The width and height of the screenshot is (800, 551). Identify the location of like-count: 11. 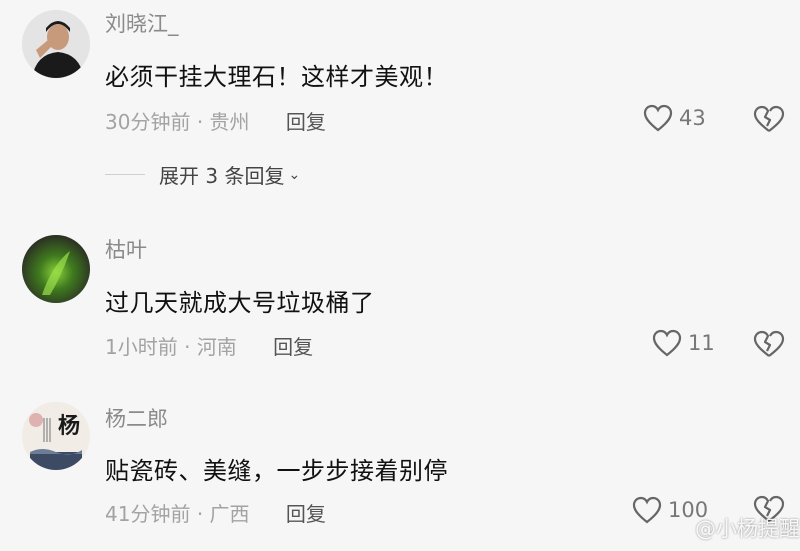
(701, 343).